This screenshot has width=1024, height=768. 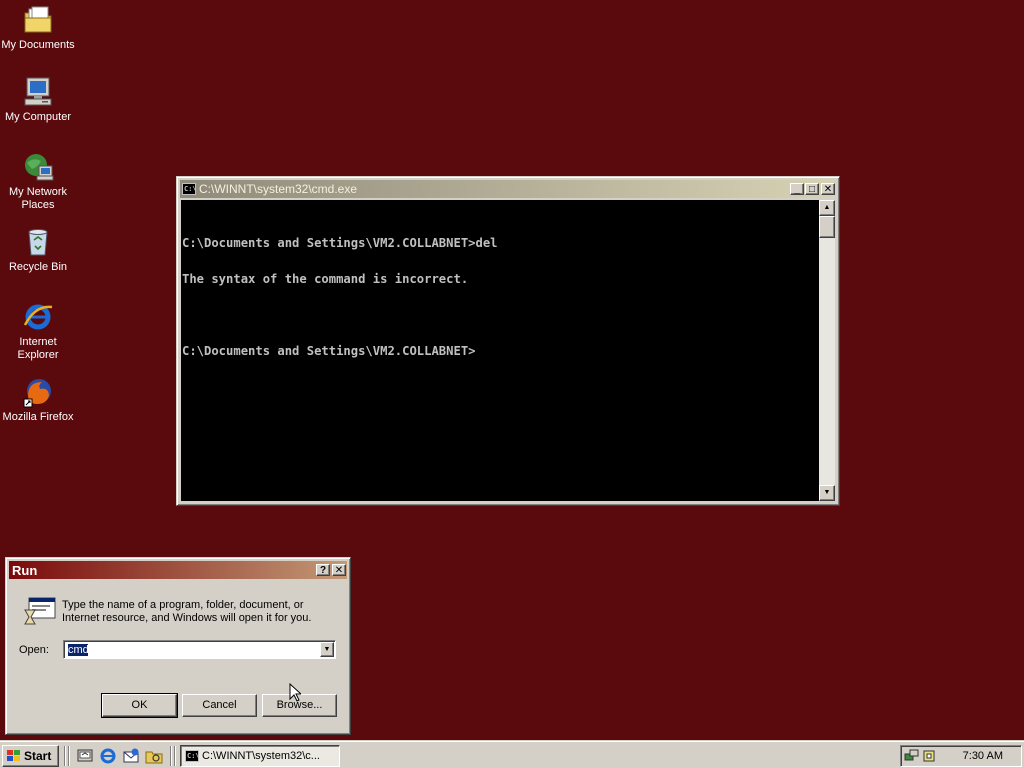 I want to click on mouse-pointer-icon, so click(x=296, y=692).